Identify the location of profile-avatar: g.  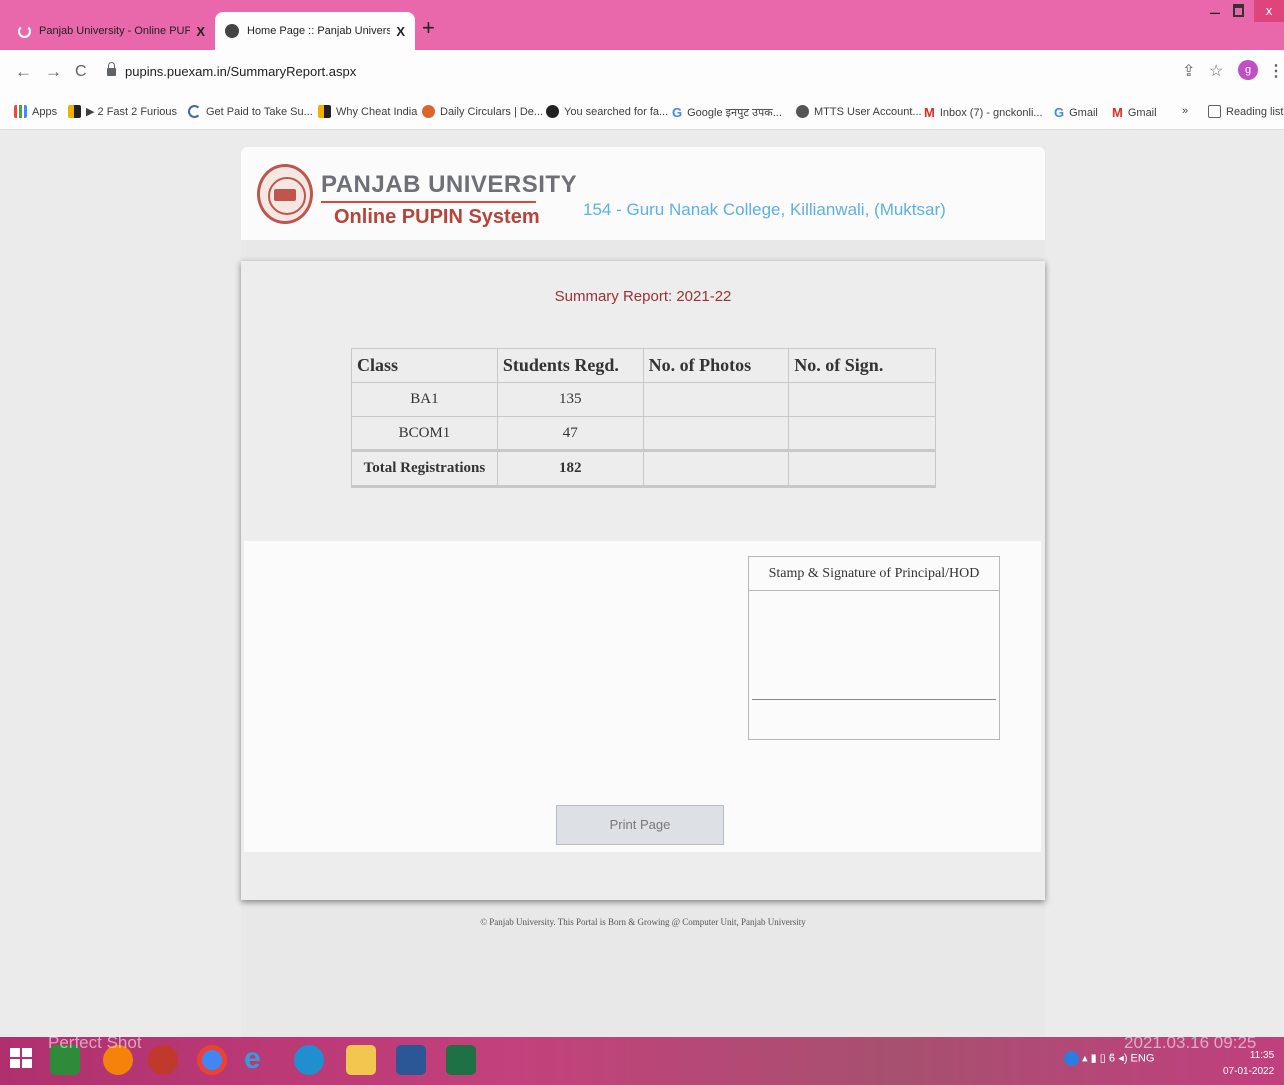
(1248, 70).